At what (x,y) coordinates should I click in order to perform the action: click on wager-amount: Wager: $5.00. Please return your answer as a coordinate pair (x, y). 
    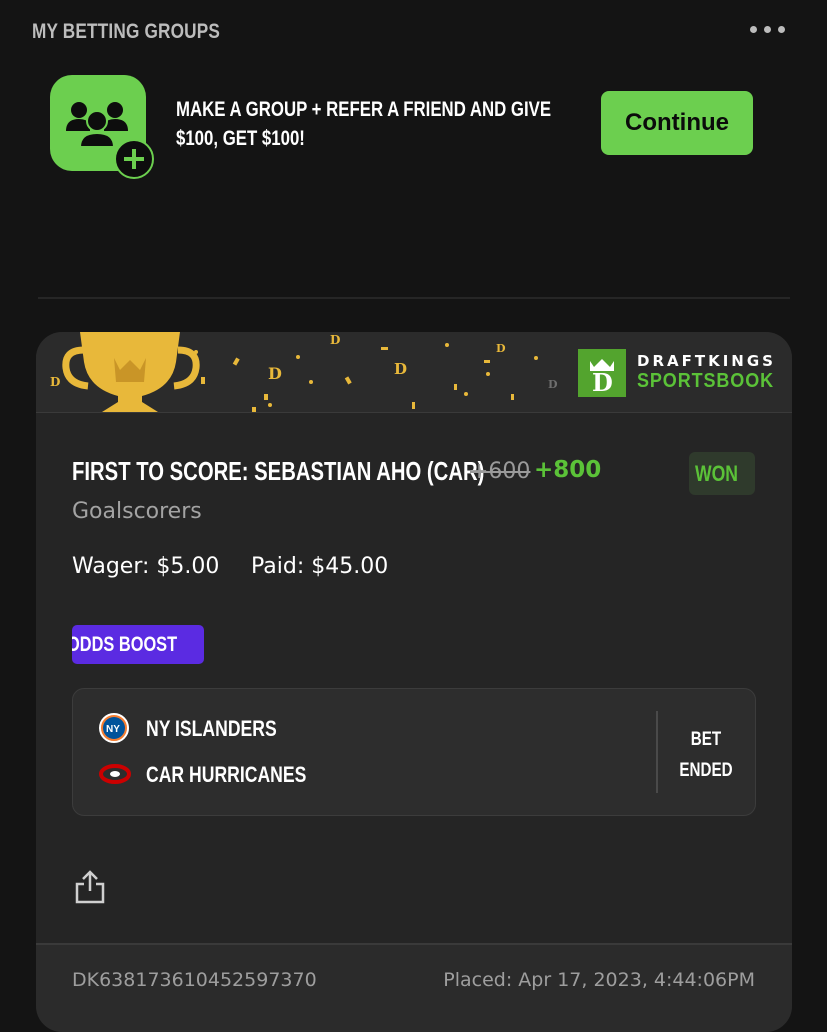
    Looking at the image, I should click on (146, 566).